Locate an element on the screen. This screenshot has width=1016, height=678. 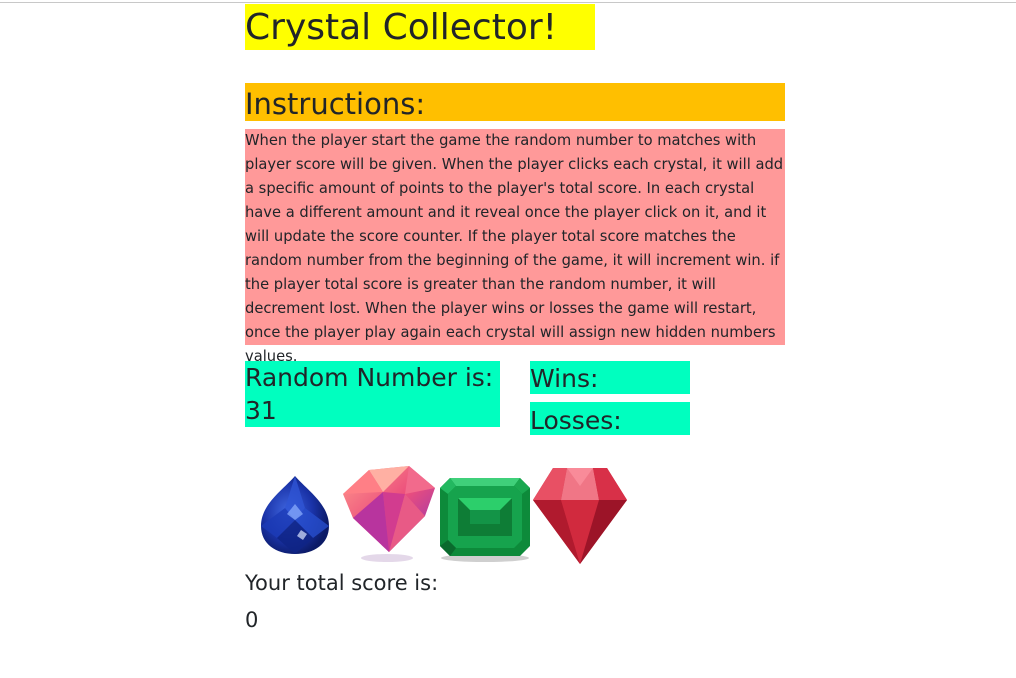
random-number-panel: Random Number is: 31 is located at coordinates (372, 394).